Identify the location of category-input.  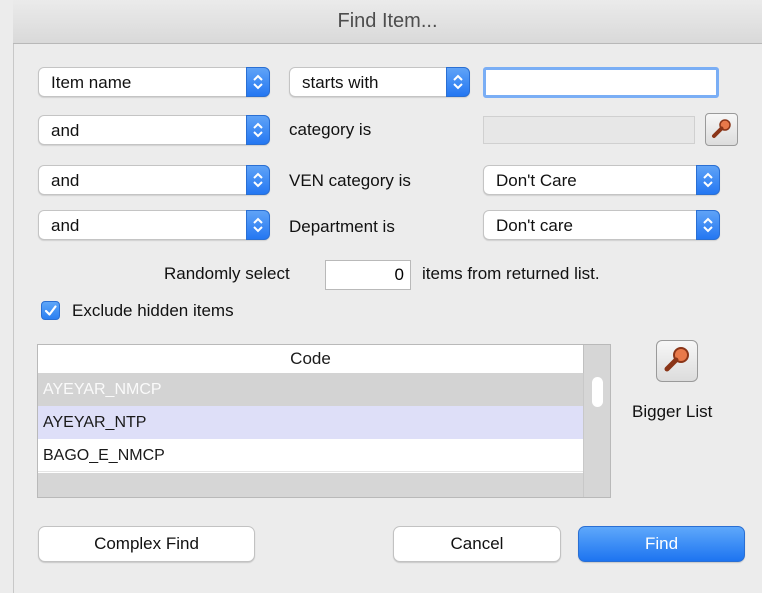
(589, 130).